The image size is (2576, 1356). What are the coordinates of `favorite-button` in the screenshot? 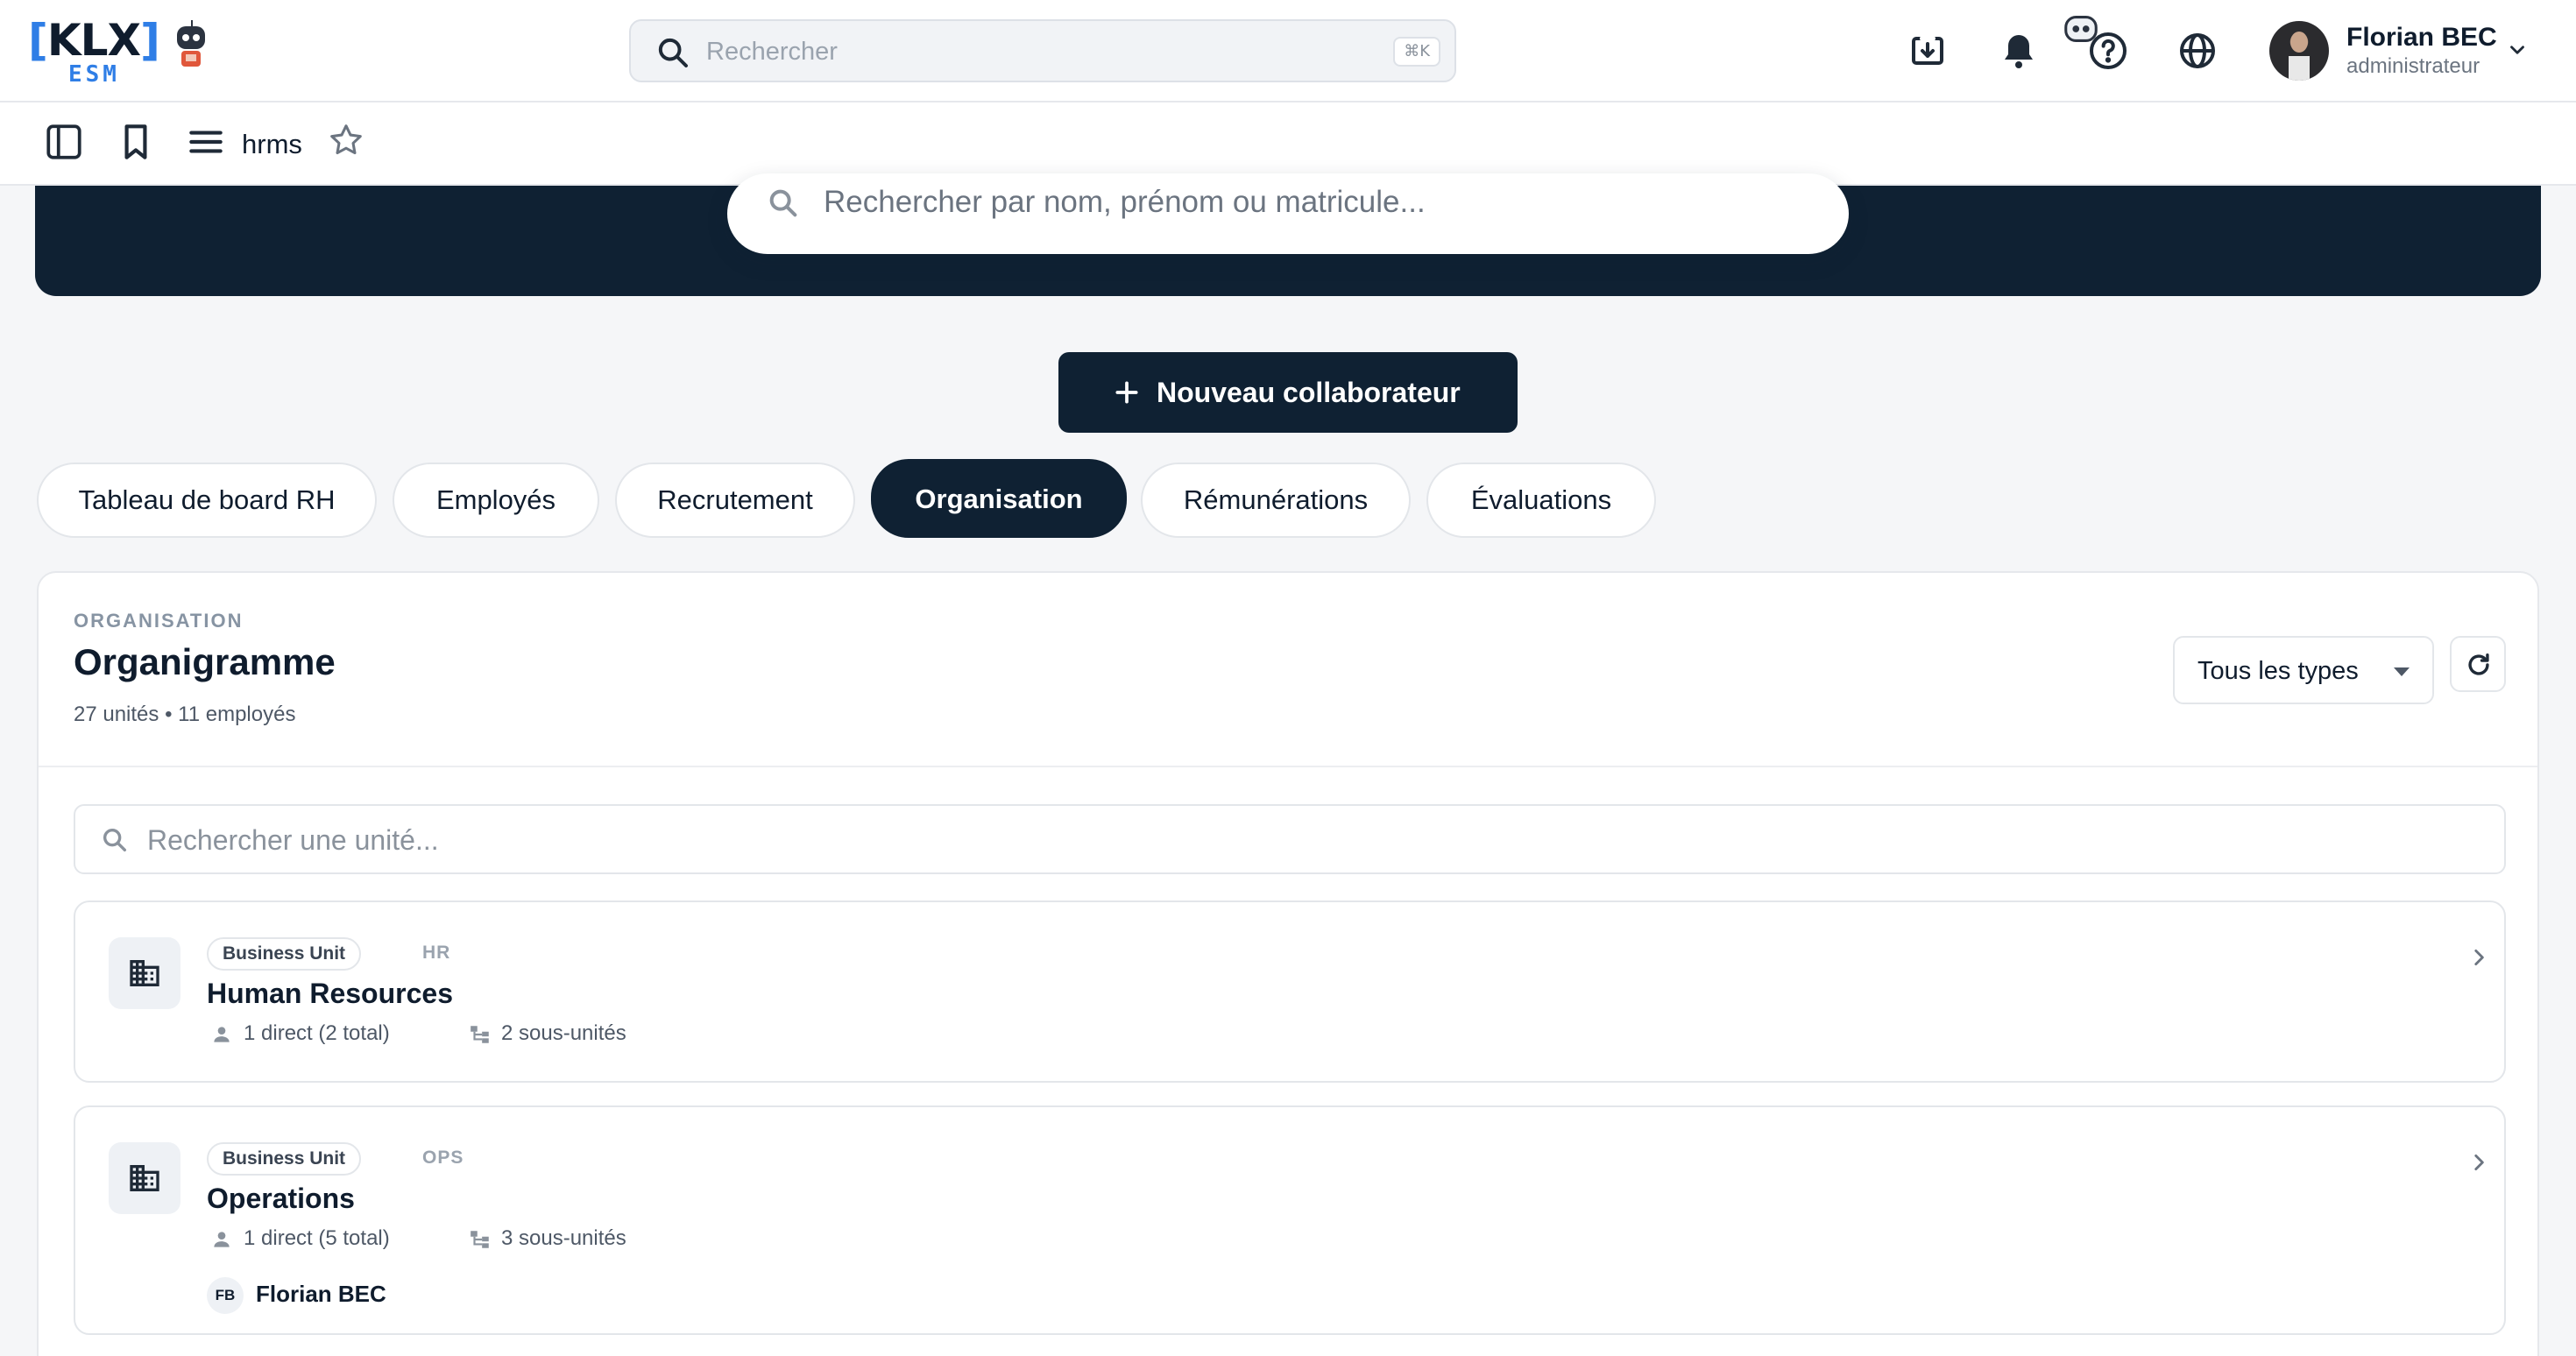 It's located at (349, 143).